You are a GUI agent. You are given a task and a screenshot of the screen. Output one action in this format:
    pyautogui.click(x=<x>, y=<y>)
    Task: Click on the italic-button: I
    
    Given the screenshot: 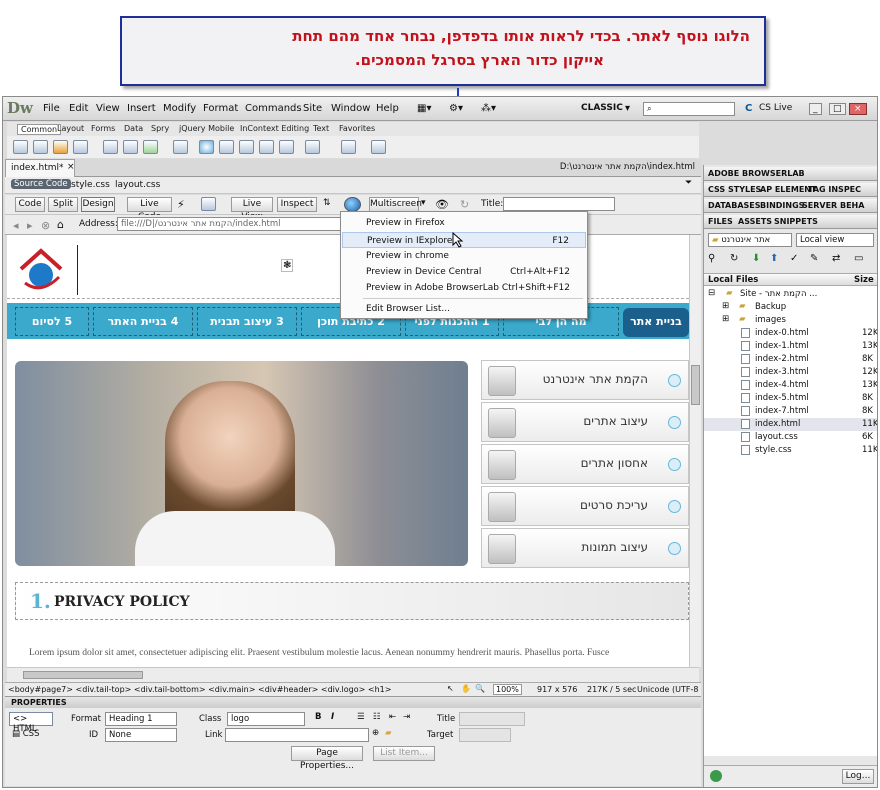 What is the action you would take?
    pyautogui.click(x=332, y=717)
    